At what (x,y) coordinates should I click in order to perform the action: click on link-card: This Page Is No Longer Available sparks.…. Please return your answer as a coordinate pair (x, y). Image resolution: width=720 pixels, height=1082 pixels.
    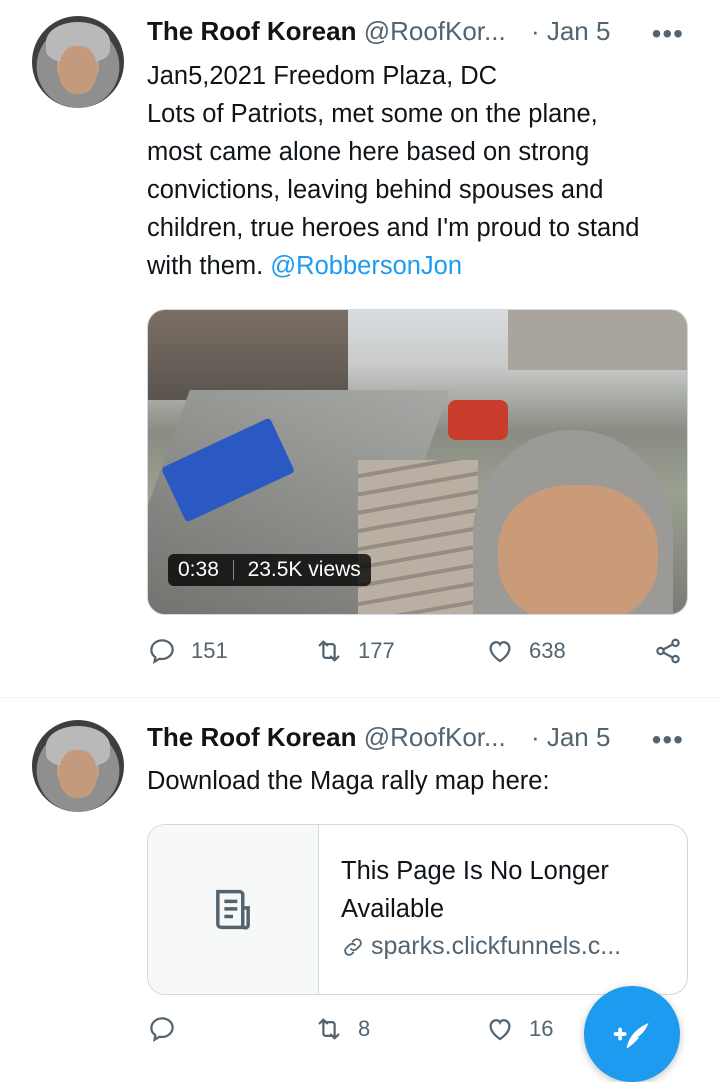
    Looking at the image, I should click on (417, 909).